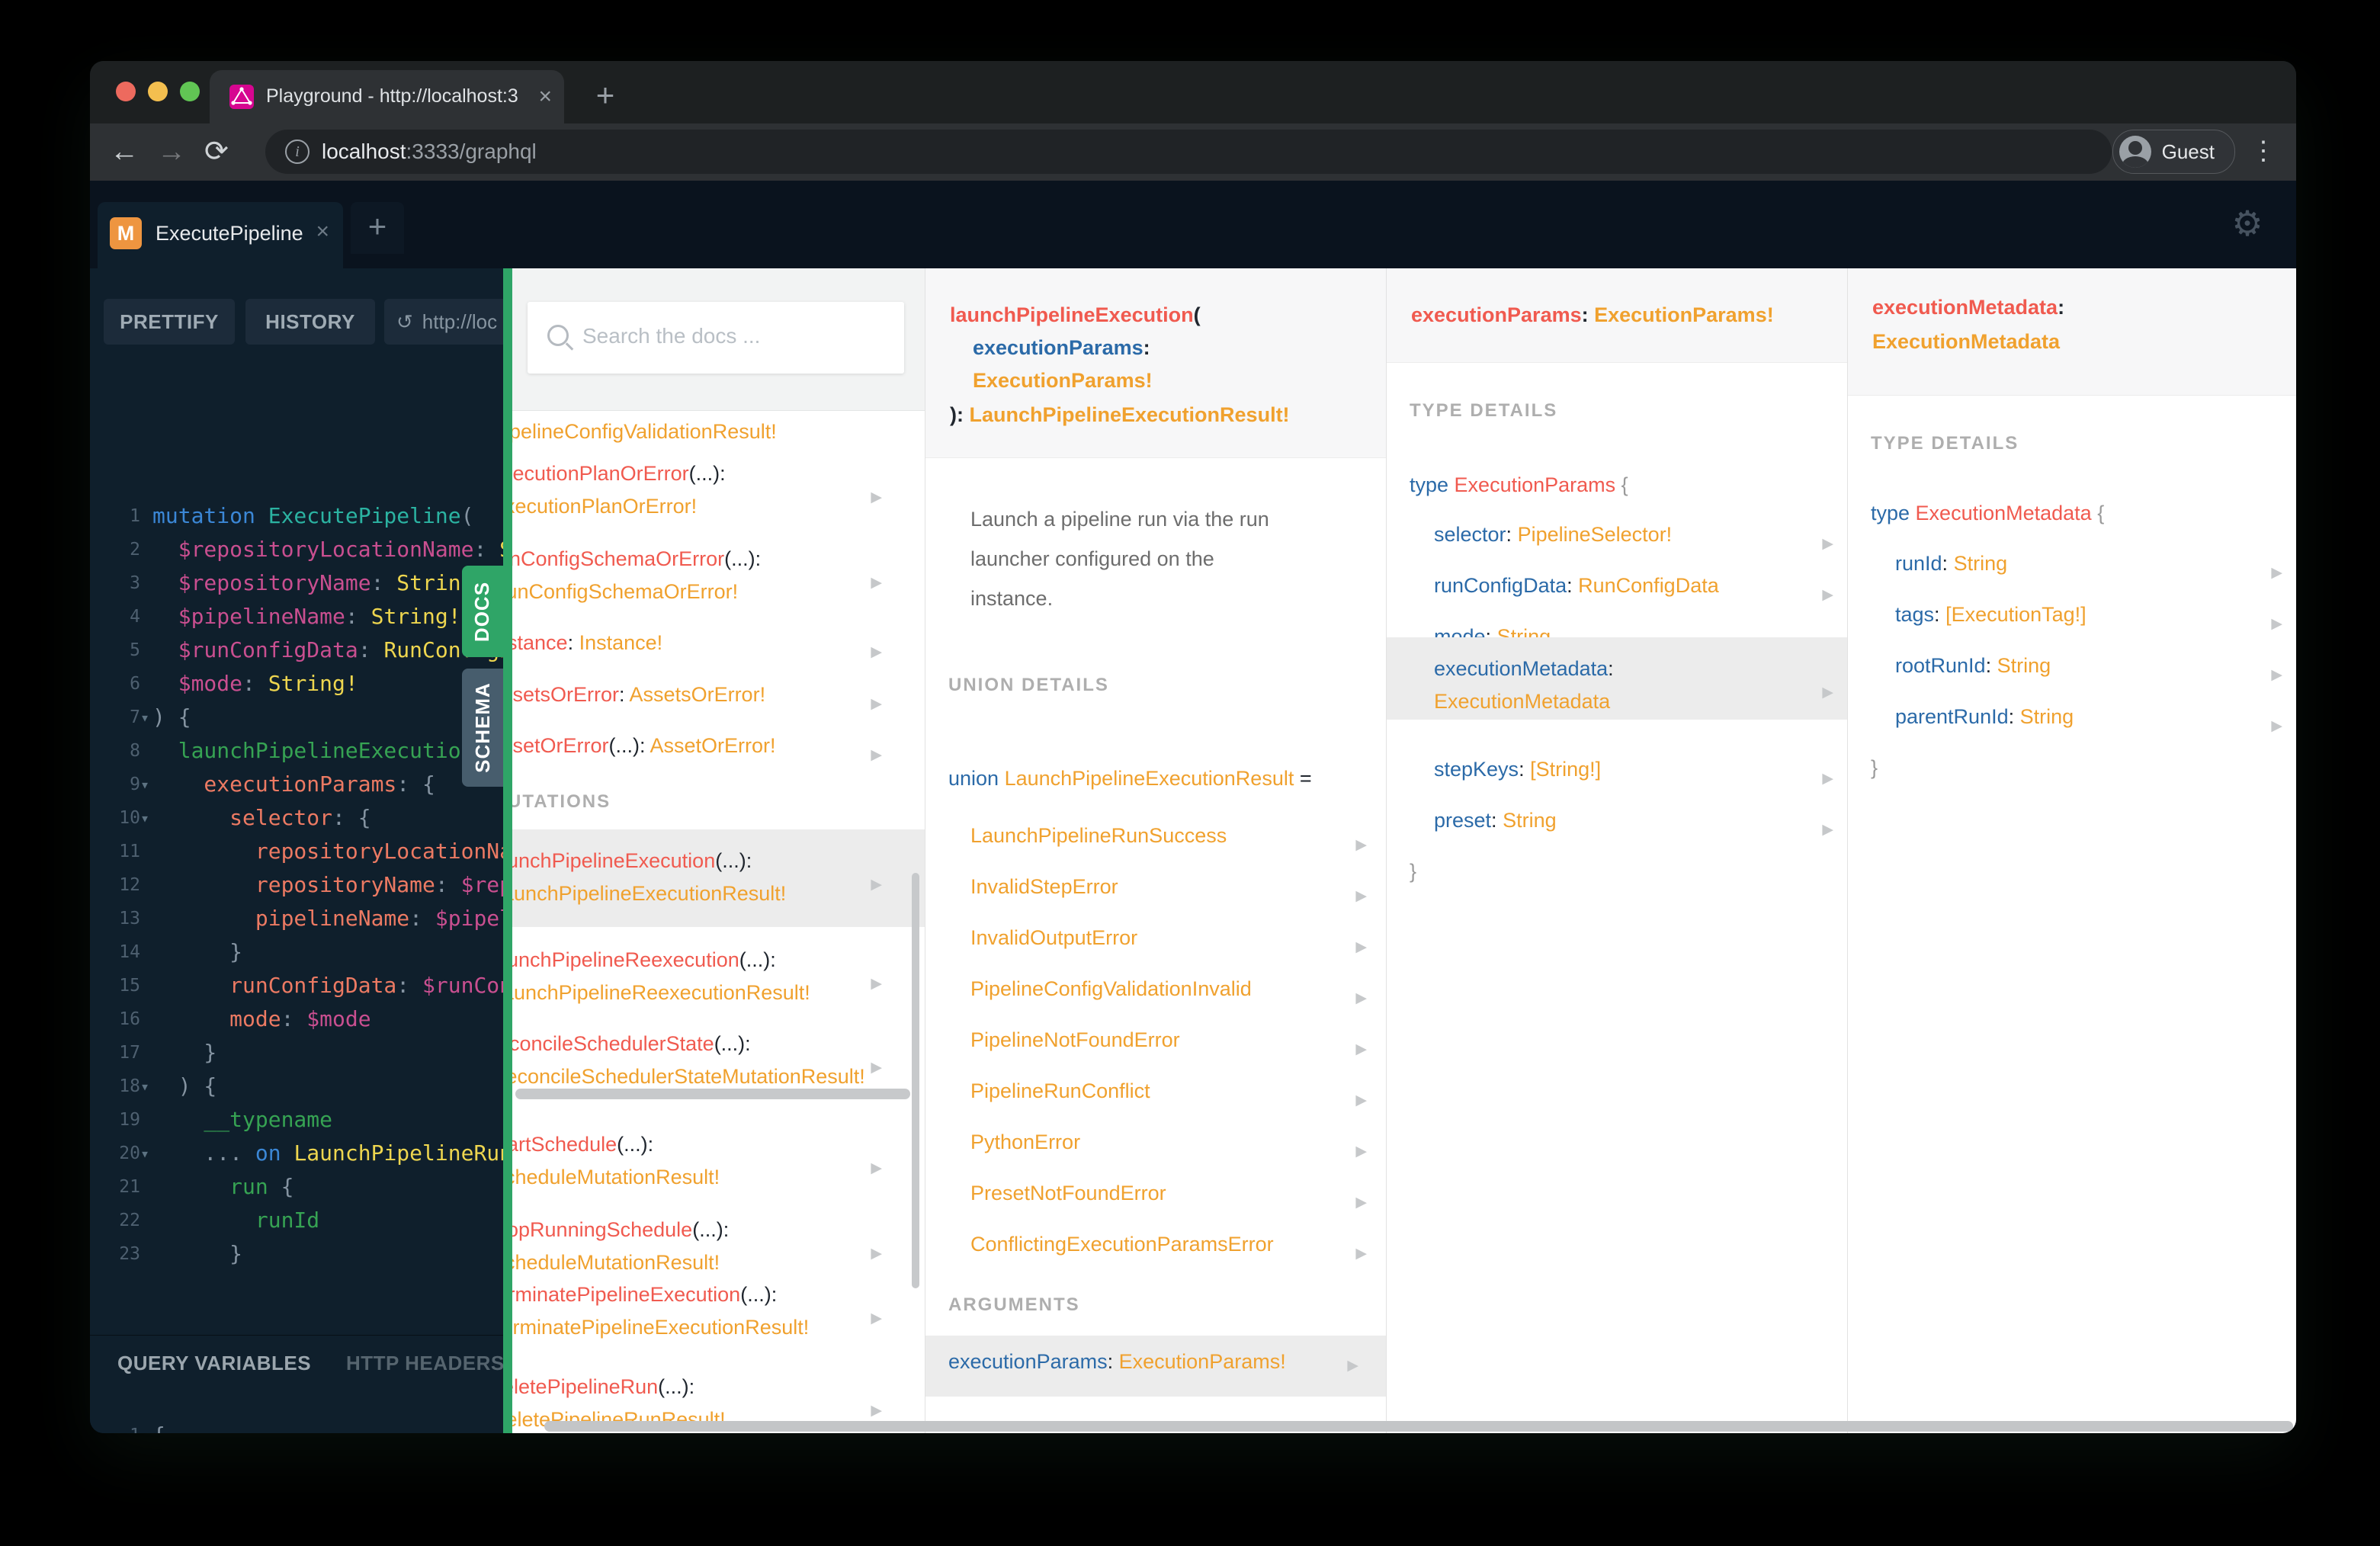  I want to click on profile-button: Guest, so click(2173, 152).